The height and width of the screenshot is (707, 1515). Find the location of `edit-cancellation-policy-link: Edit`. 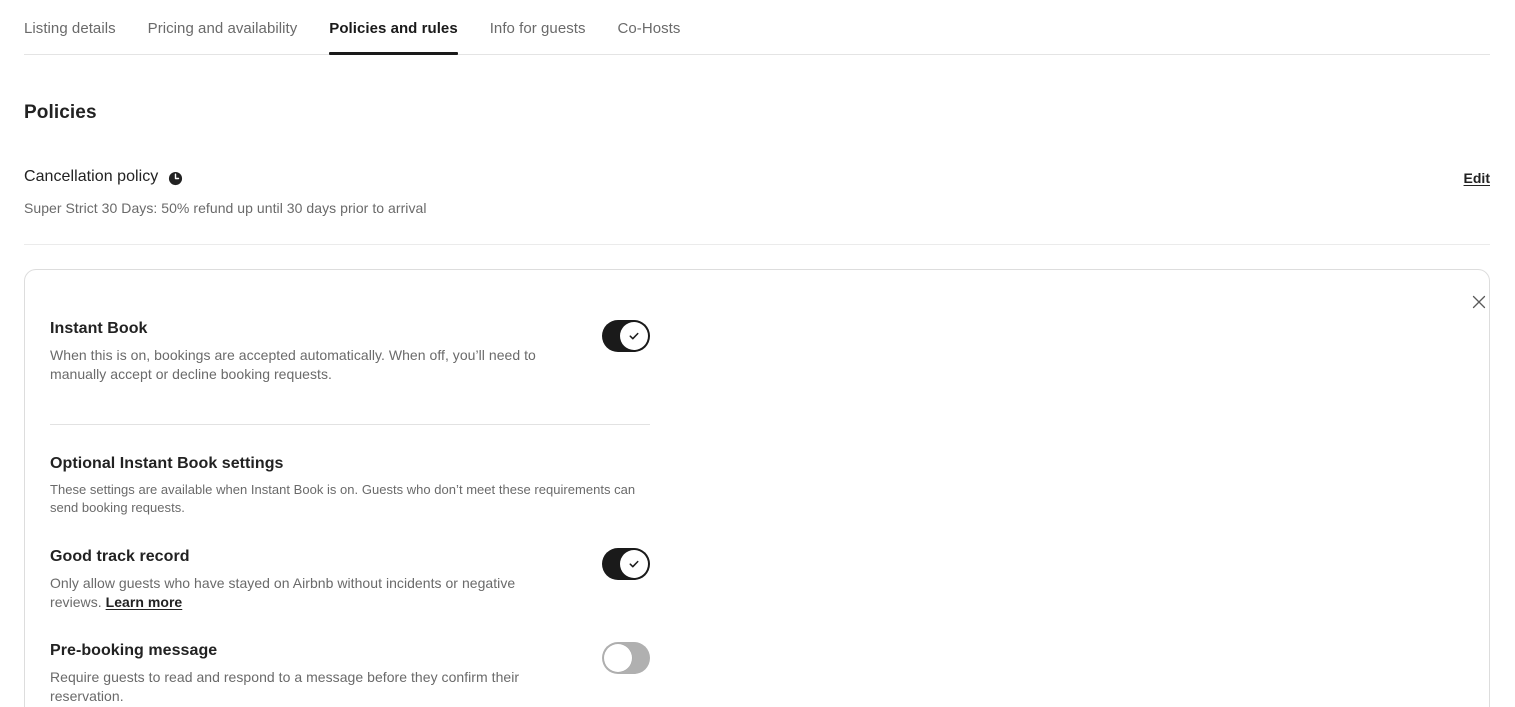

edit-cancellation-policy-link: Edit is located at coordinates (1477, 178).